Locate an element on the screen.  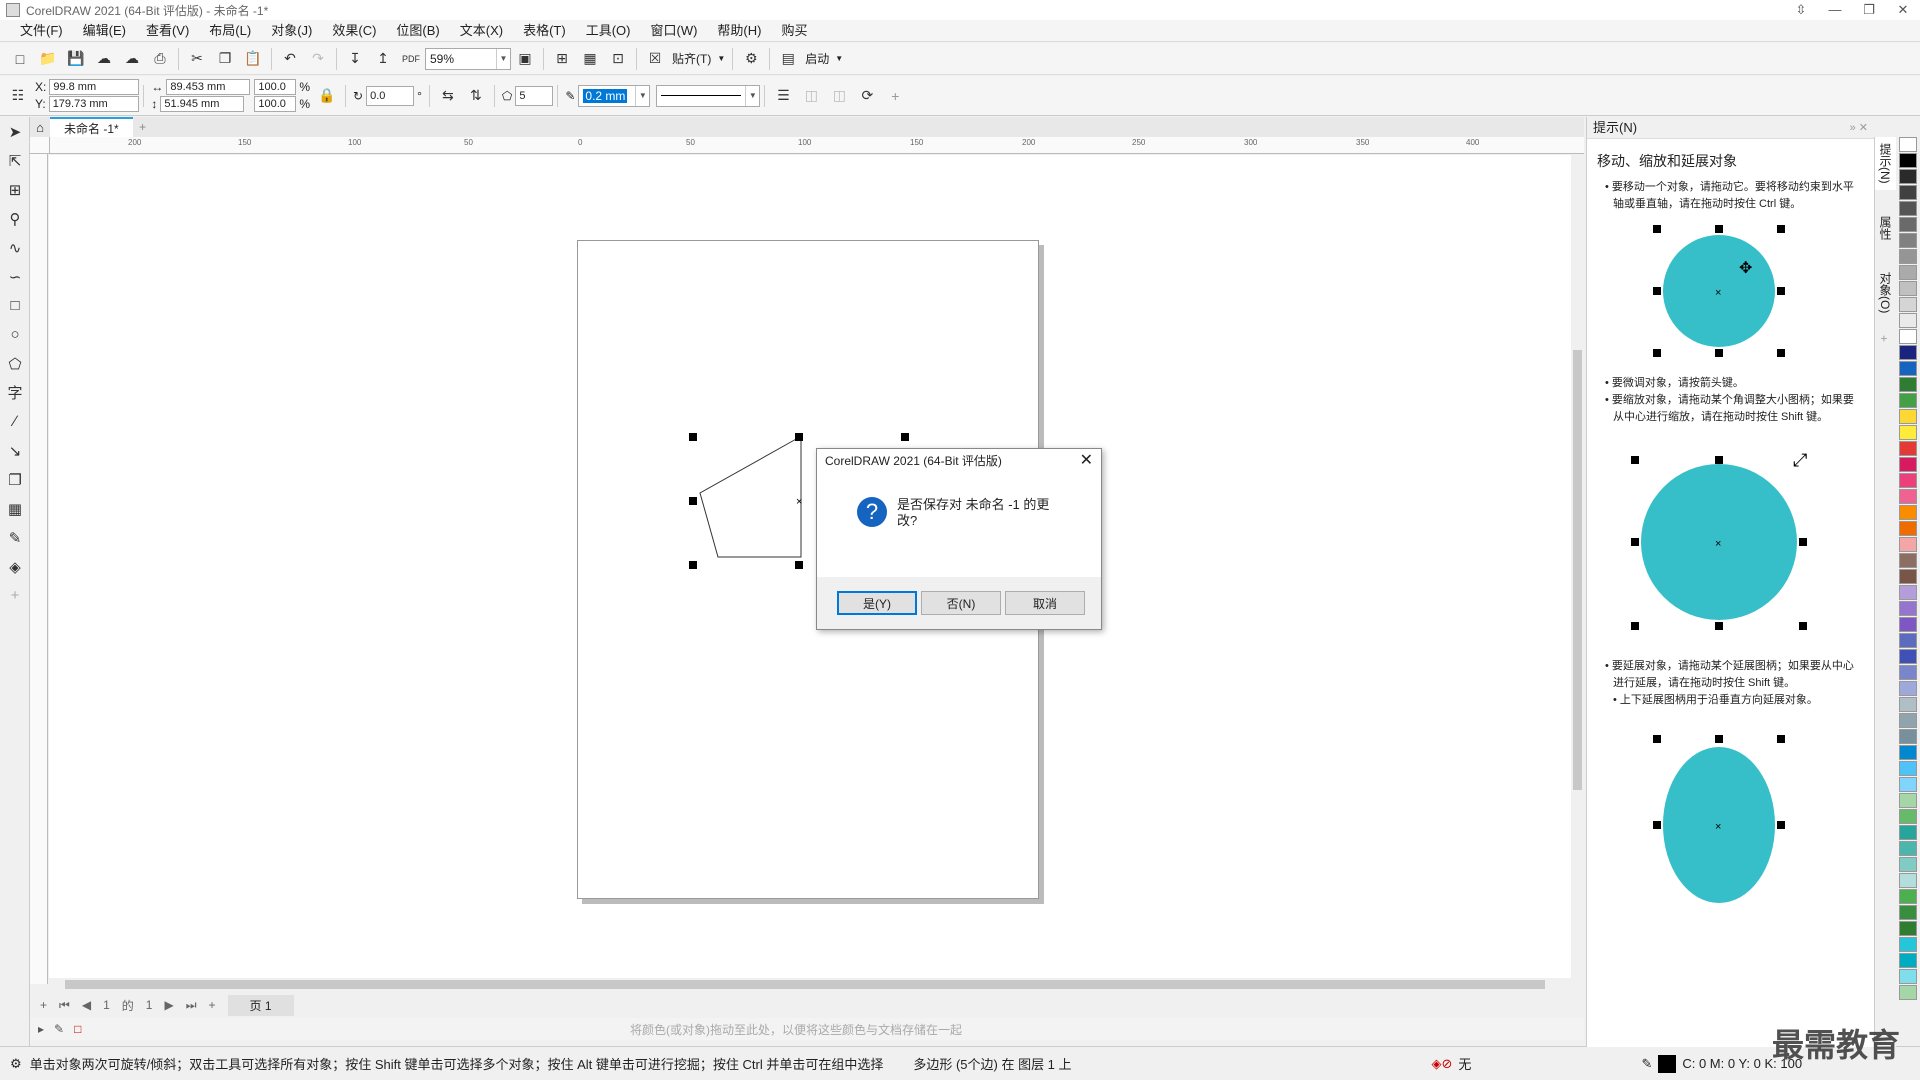
cloud-download-icon: ☁ is located at coordinates (132, 59).